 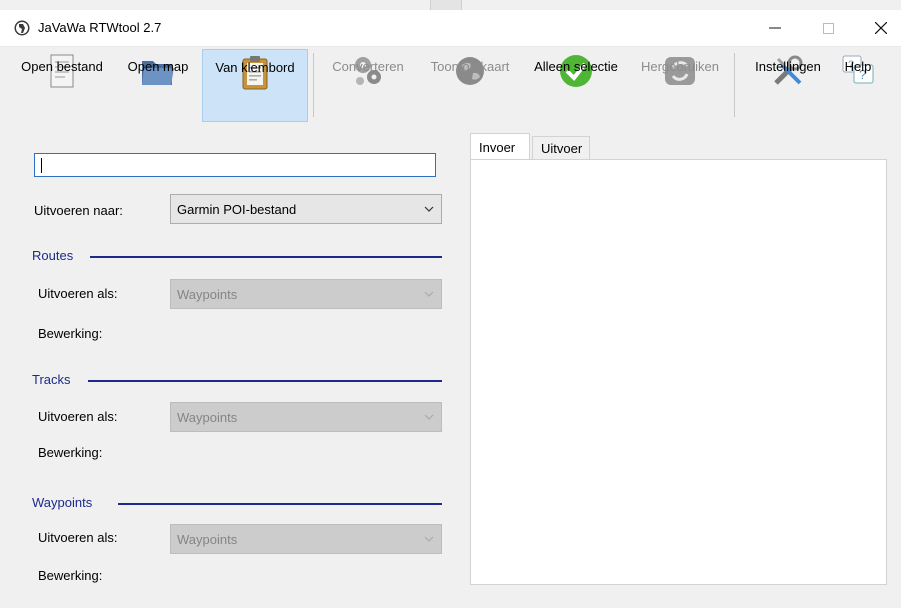 I want to click on section-title-waypoints: Waypoints, so click(x=62, y=502).